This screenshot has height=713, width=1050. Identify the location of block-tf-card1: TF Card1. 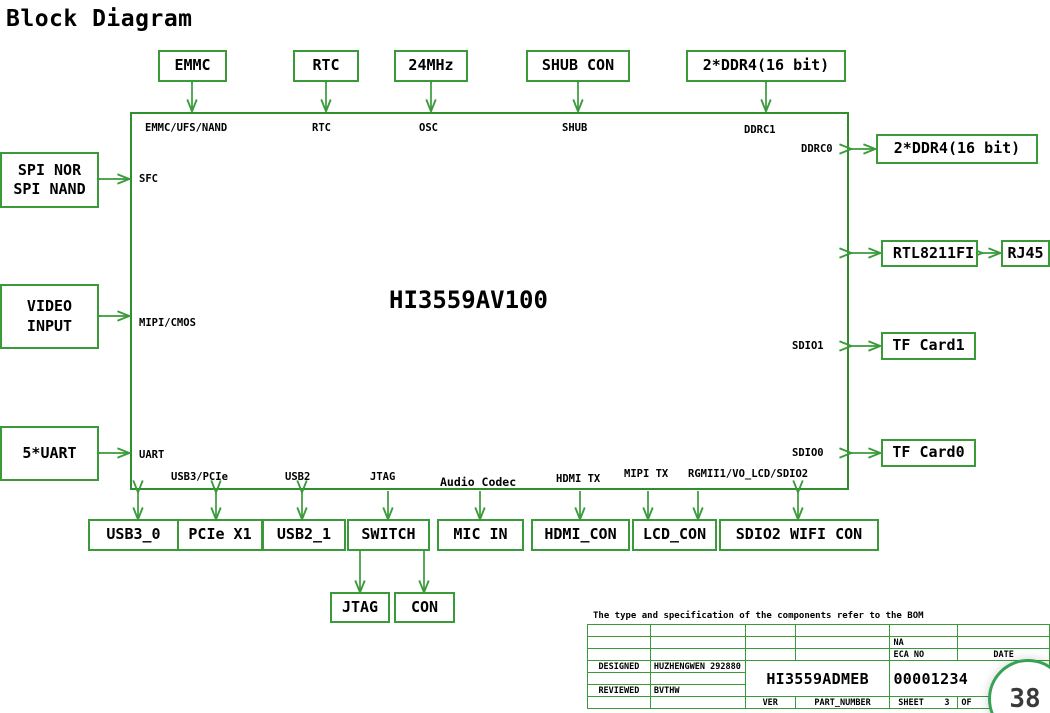
(928, 346).